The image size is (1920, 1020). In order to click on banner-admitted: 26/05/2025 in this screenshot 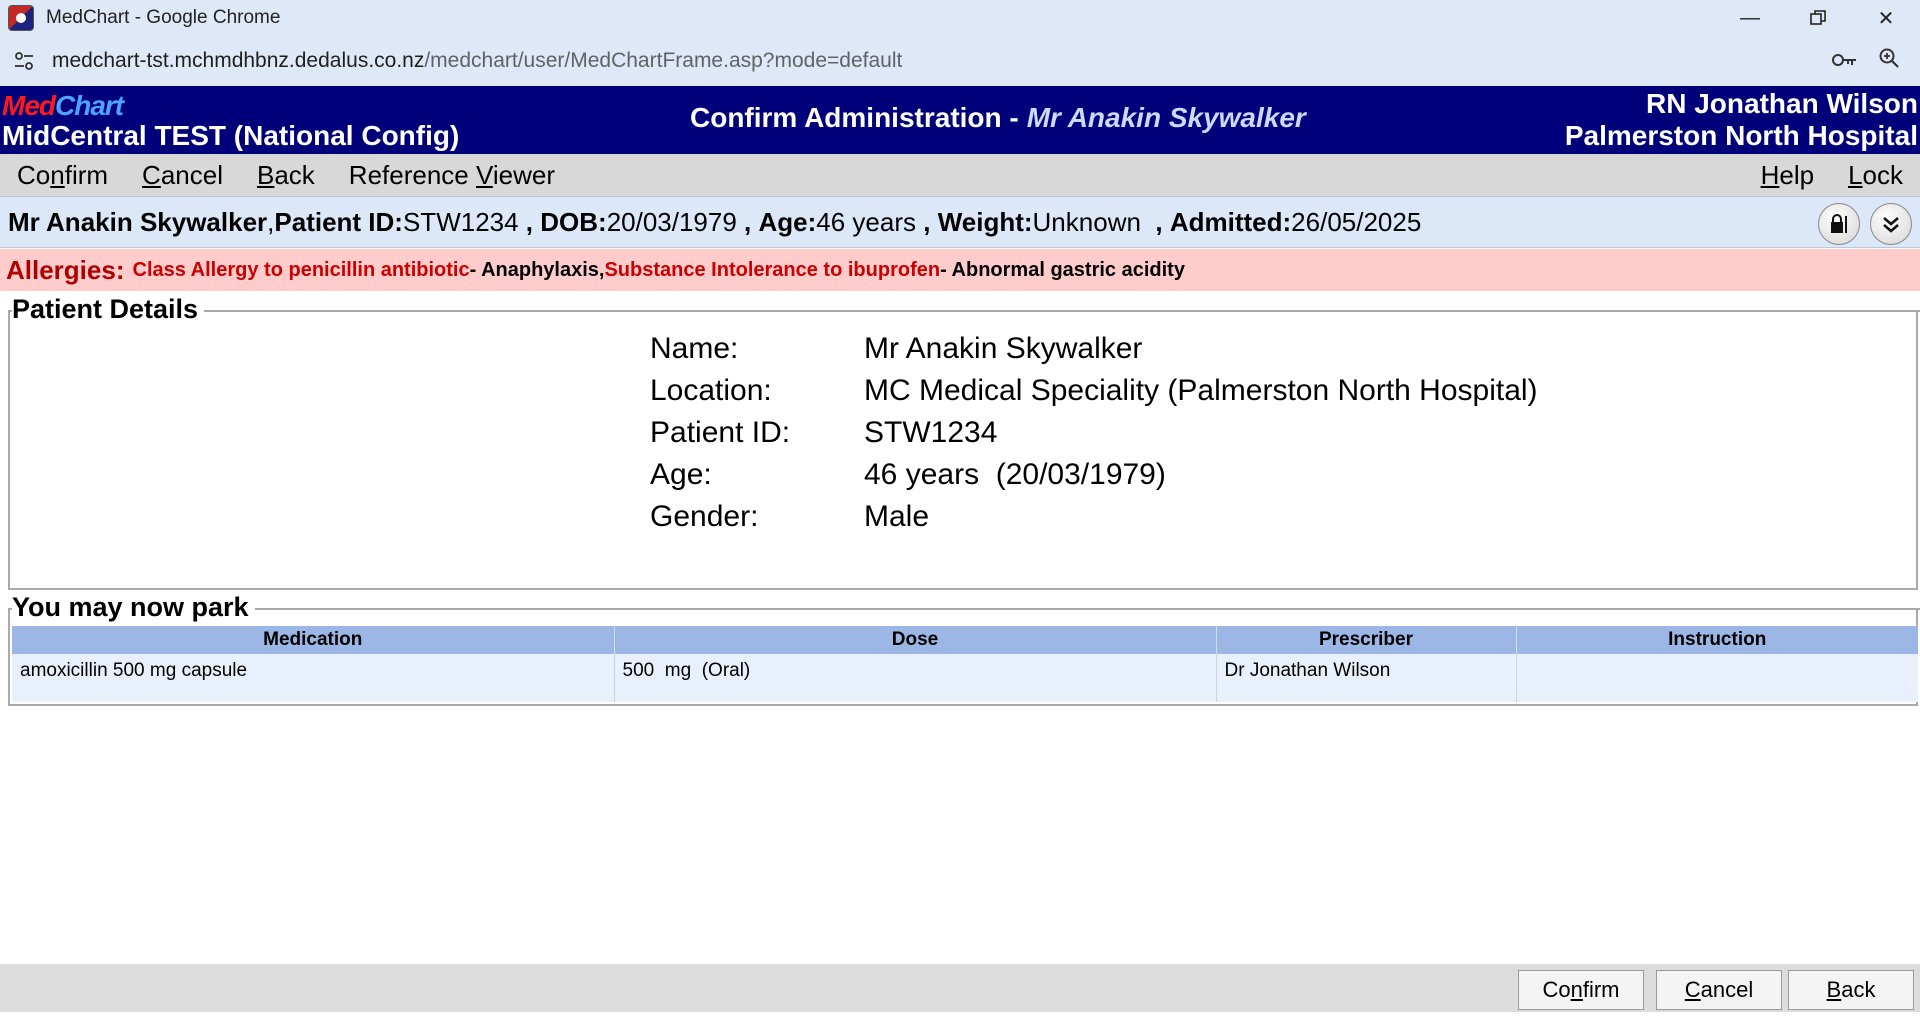, I will do `click(1356, 221)`.